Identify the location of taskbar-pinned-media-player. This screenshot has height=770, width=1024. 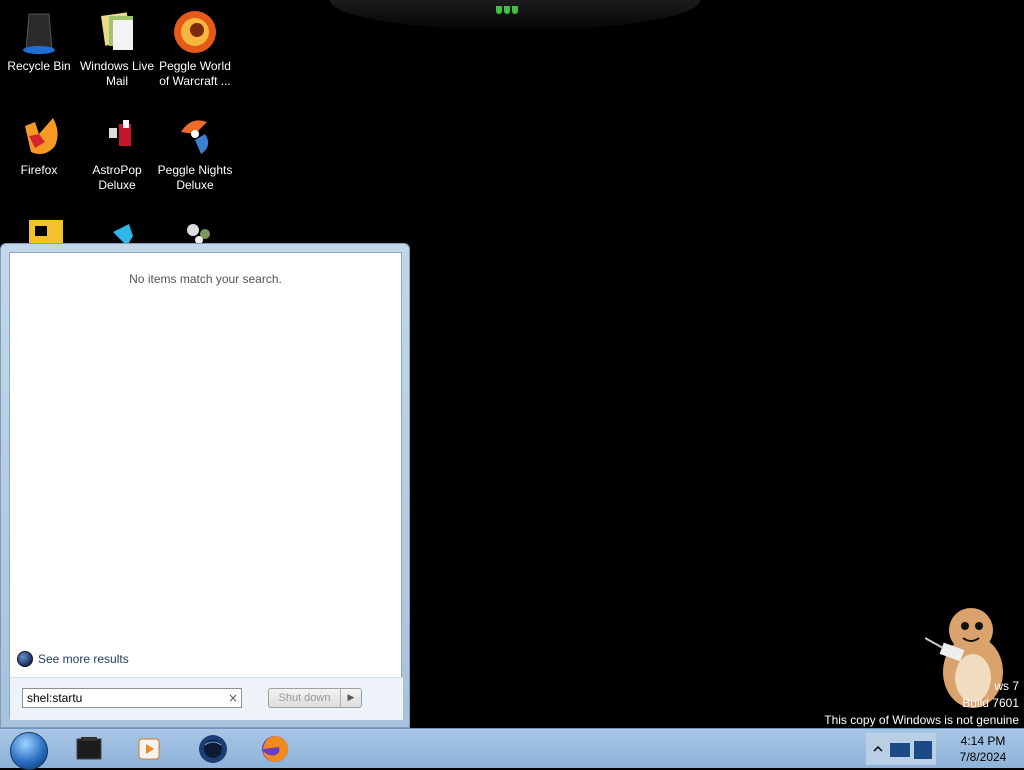
(149, 749).